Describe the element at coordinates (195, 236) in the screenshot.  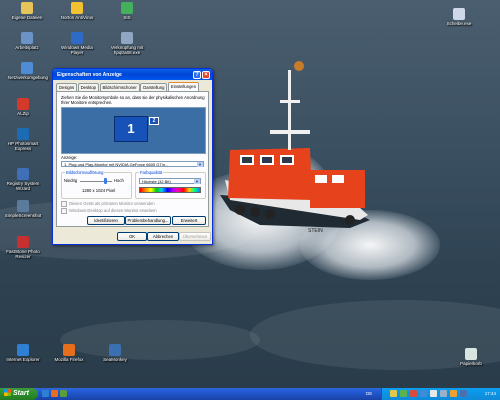
I see `apply-button: Übernehmen` at that location.